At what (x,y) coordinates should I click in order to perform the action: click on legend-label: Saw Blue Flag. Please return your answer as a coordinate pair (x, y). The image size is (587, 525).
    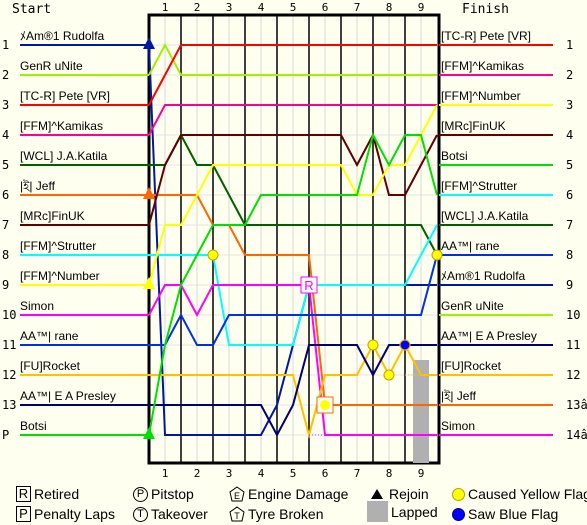
    Looking at the image, I should click on (513, 514).